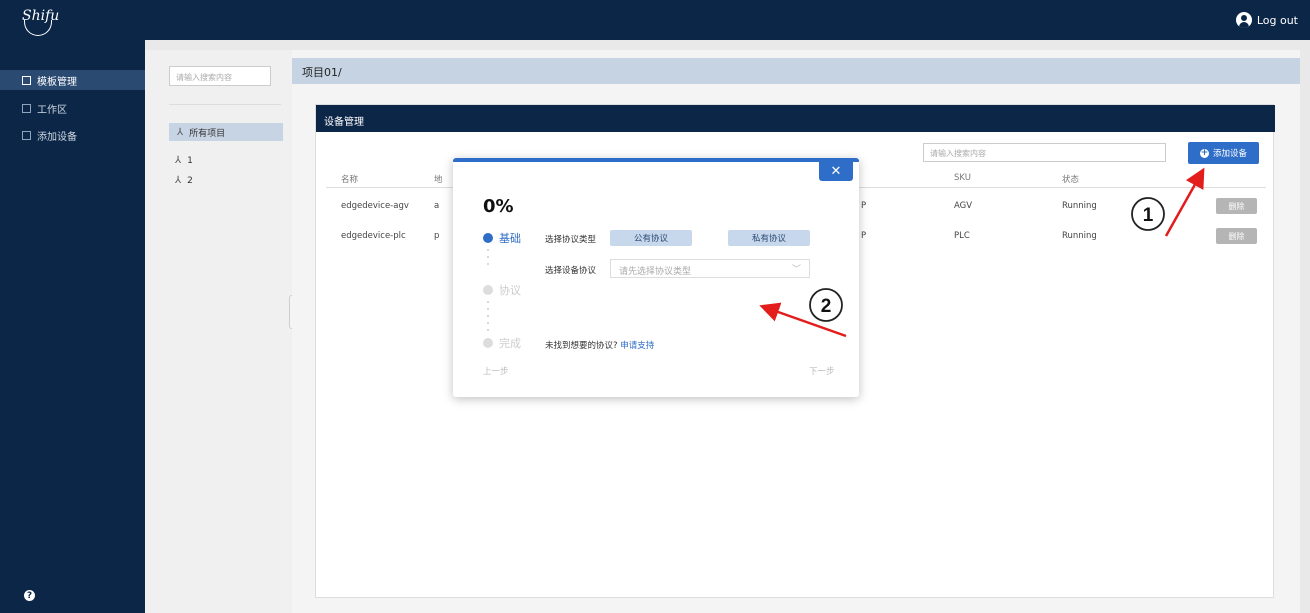 Image resolution: width=1310 pixels, height=613 pixels. Describe the element at coordinates (1243, 20) in the screenshot. I see `user-icon` at that location.